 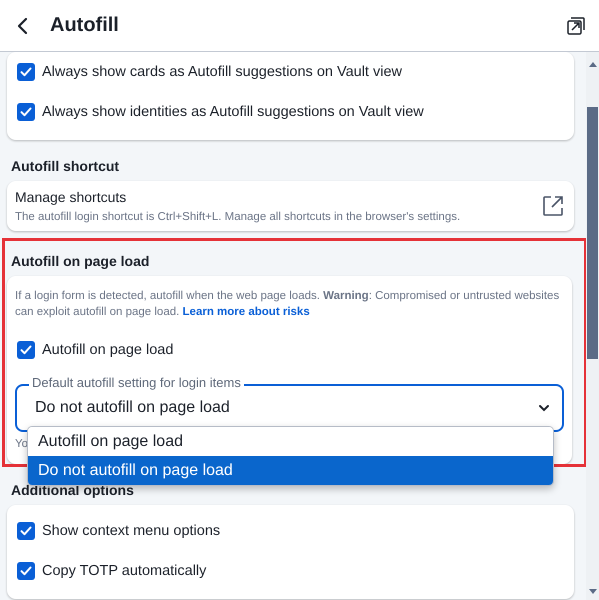 I want to click on scrollbar, so click(x=592, y=326).